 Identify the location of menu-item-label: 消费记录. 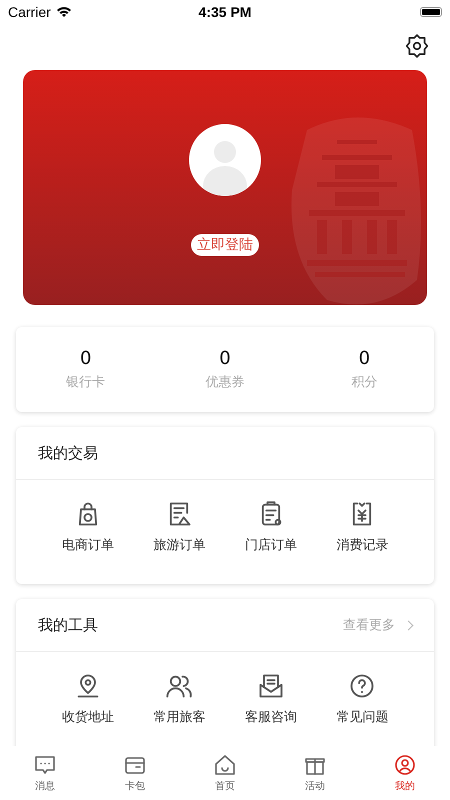
(362, 545).